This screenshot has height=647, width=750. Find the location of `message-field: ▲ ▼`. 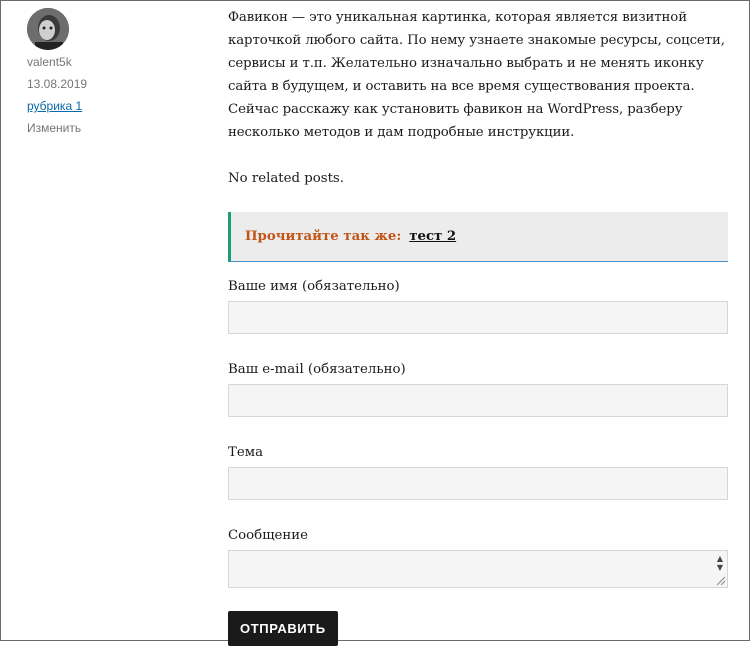

message-field: ▲ ▼ is located at coordinates (478, 569).